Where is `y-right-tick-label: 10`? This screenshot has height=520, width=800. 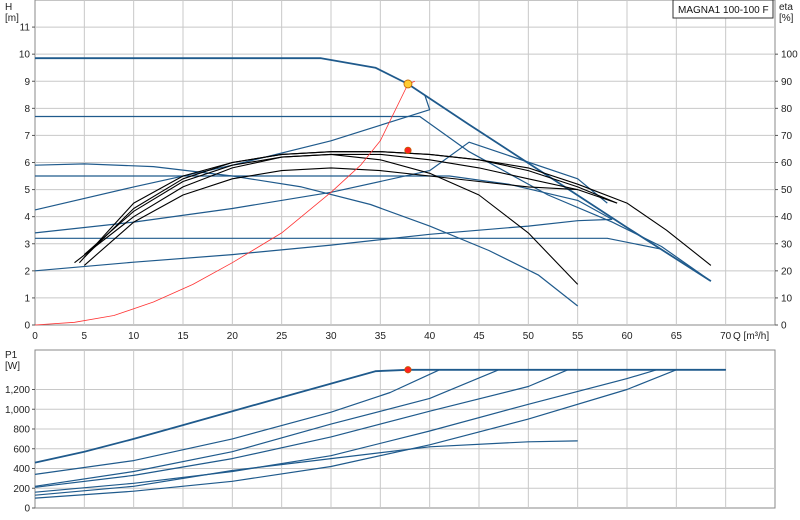 y-right-tick-label: 10 is located at coordinates (787, 298).